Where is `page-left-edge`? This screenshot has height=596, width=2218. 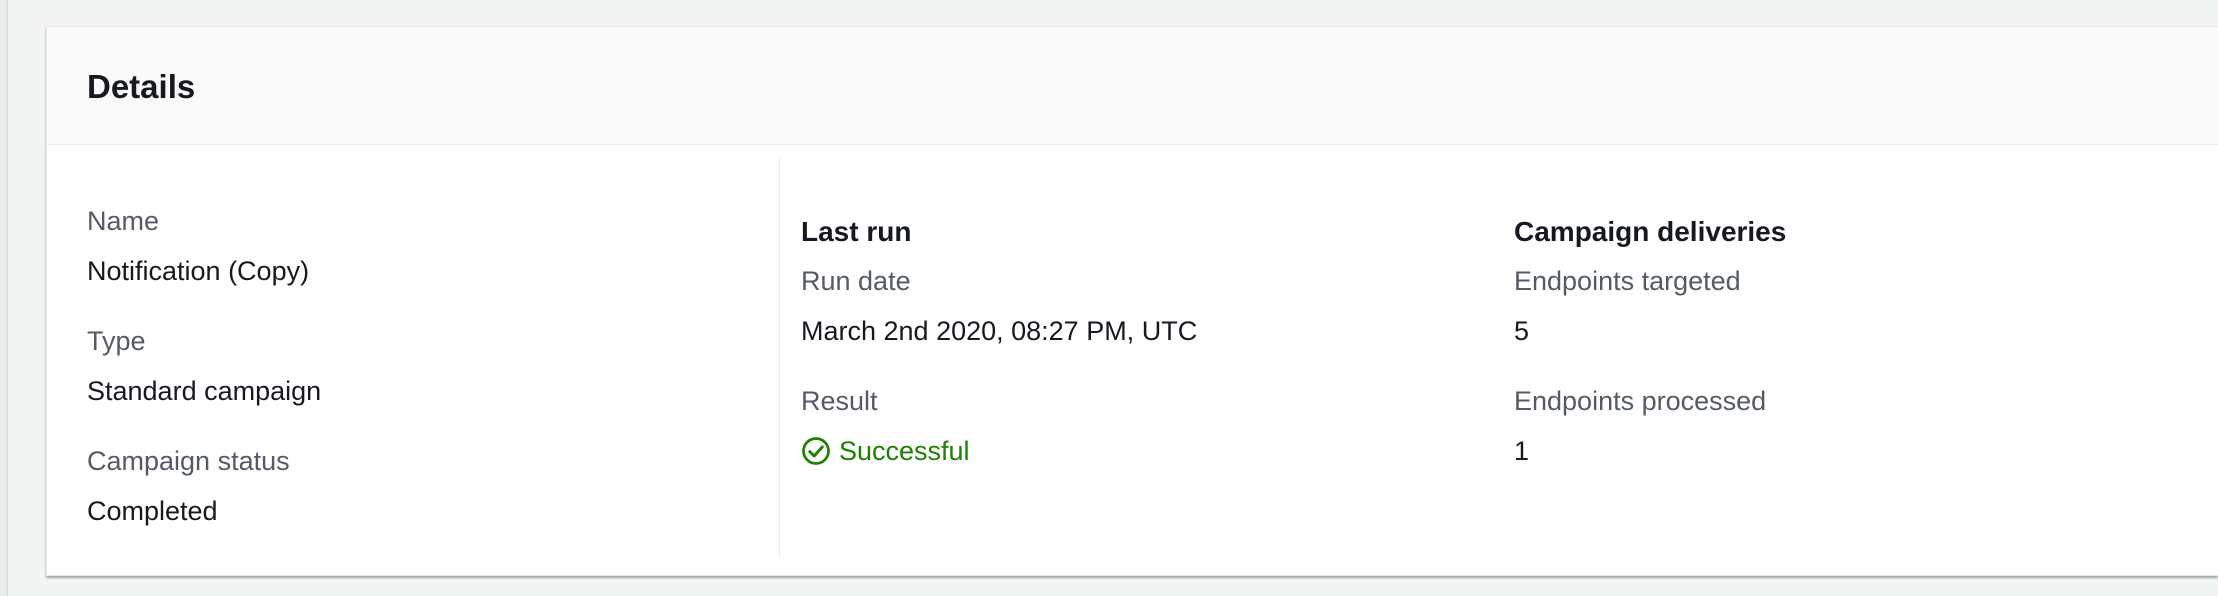
page-left-edge is located at coordinates (4, 298).